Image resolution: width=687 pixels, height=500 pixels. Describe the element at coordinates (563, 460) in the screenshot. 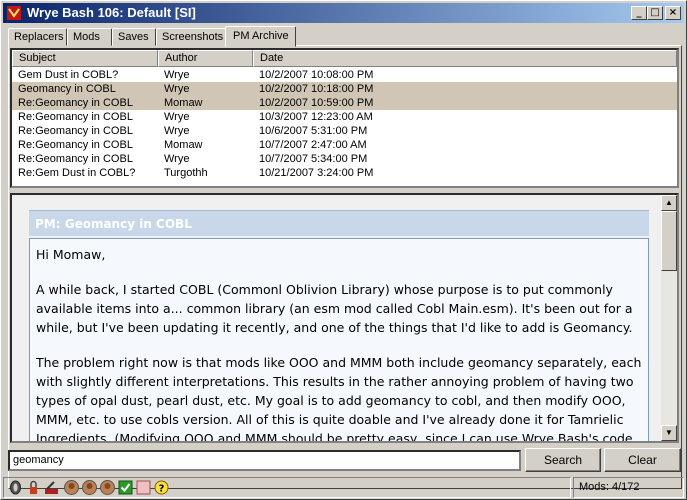

I see `search-button: Search` at that location.